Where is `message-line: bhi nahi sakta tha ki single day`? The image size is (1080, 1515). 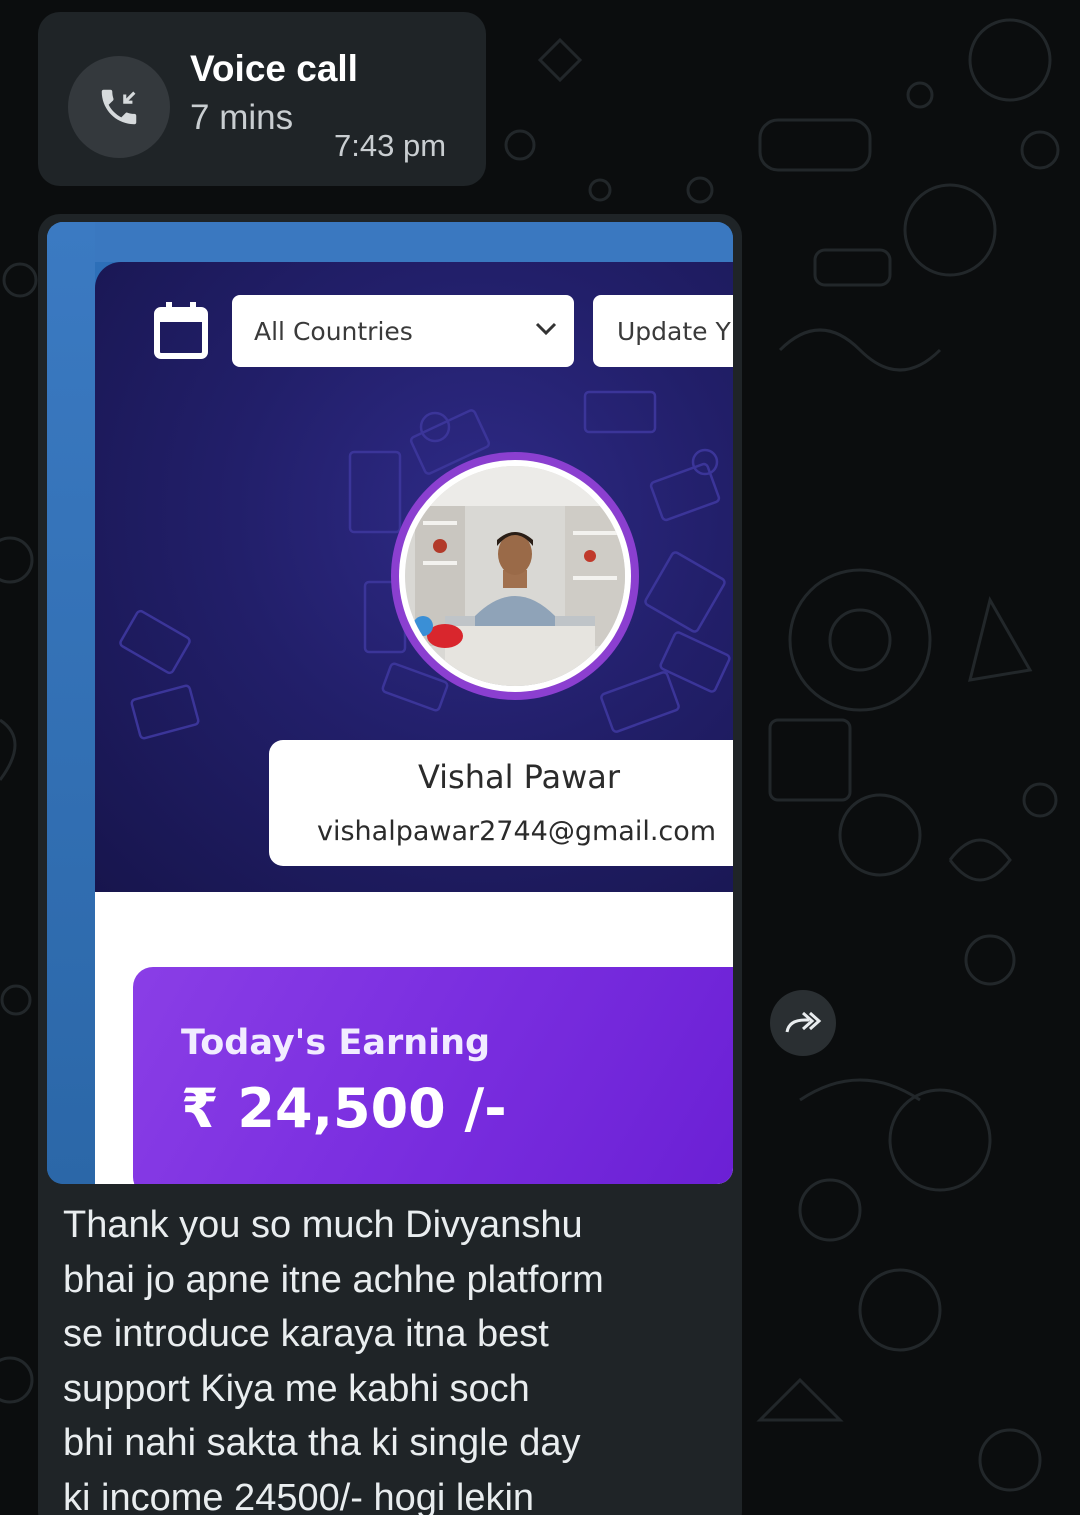 message-line: bhi nahi sakta tha ki single day is located at coordinates (322, 1443).